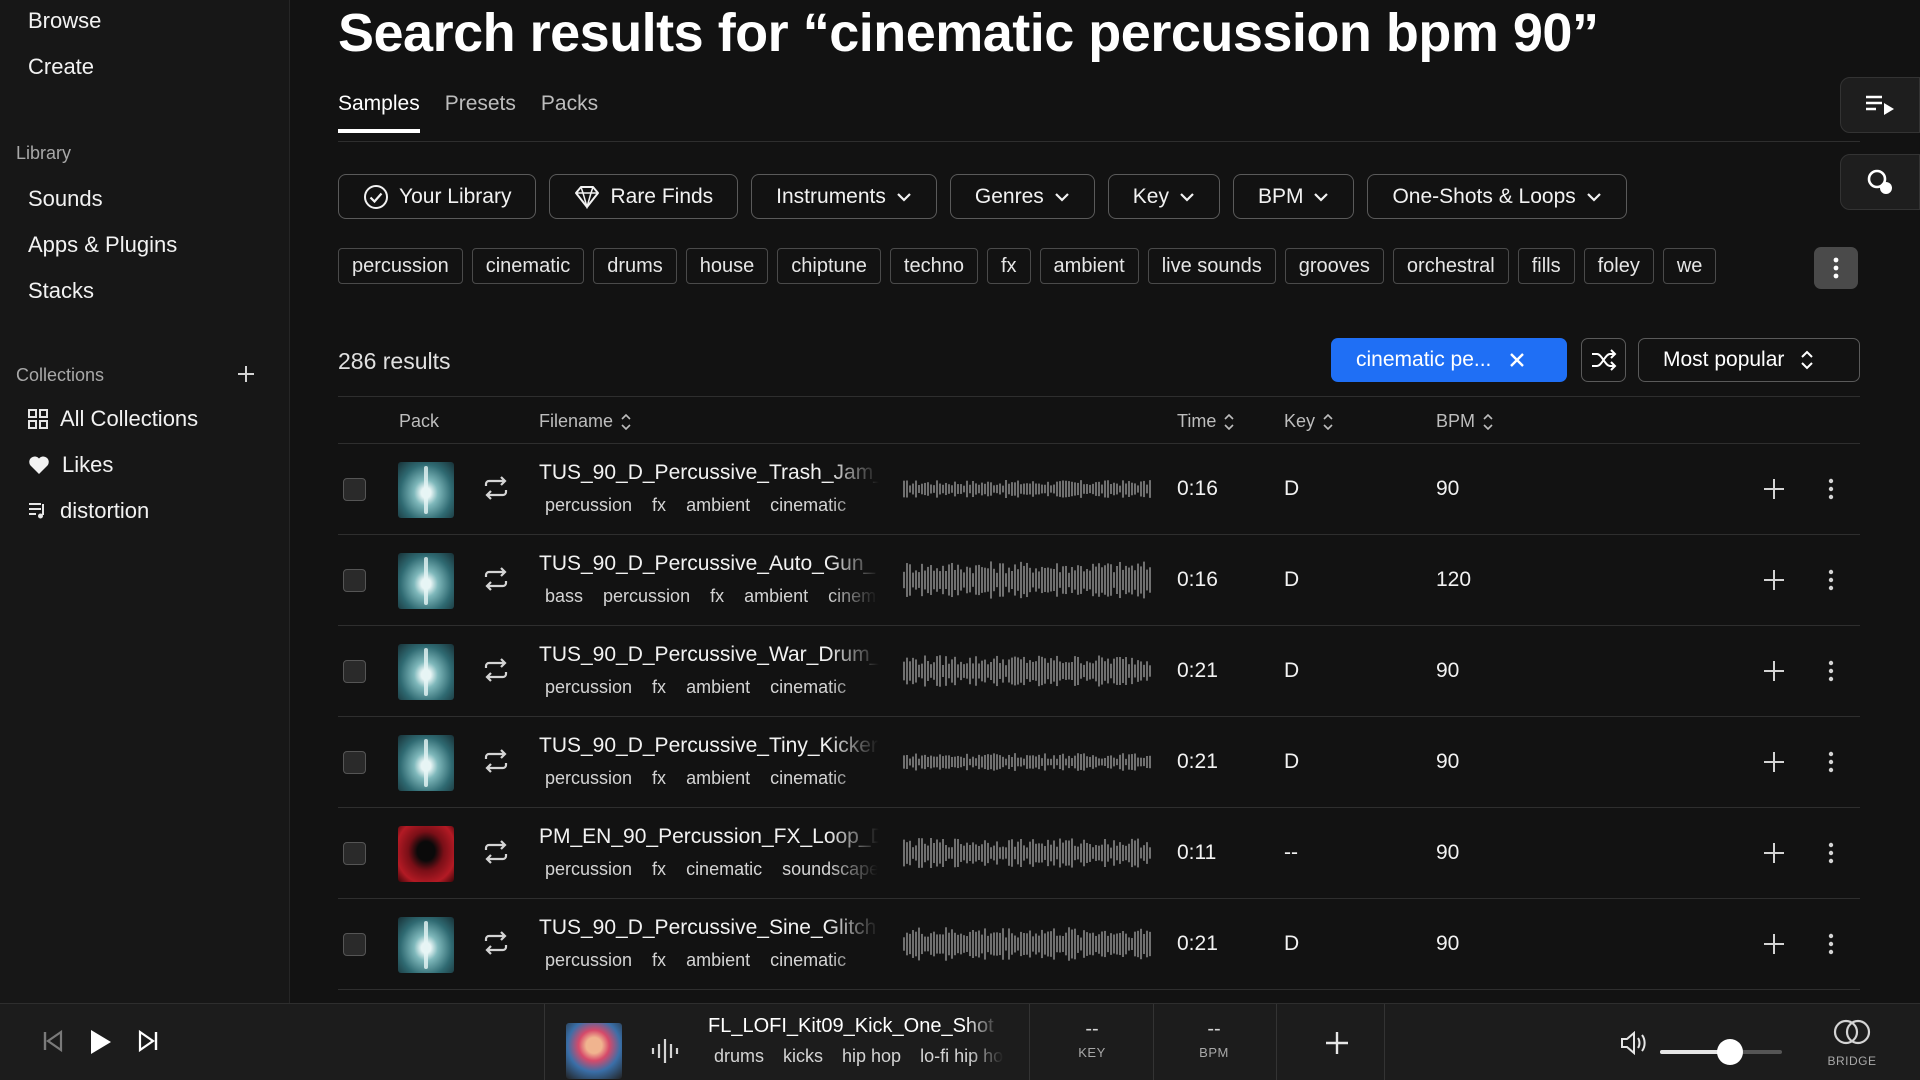  Describe the element at coordinates (1450, 266) in the screenshot. I see `tag-filter-chip: orchestral` at that location.